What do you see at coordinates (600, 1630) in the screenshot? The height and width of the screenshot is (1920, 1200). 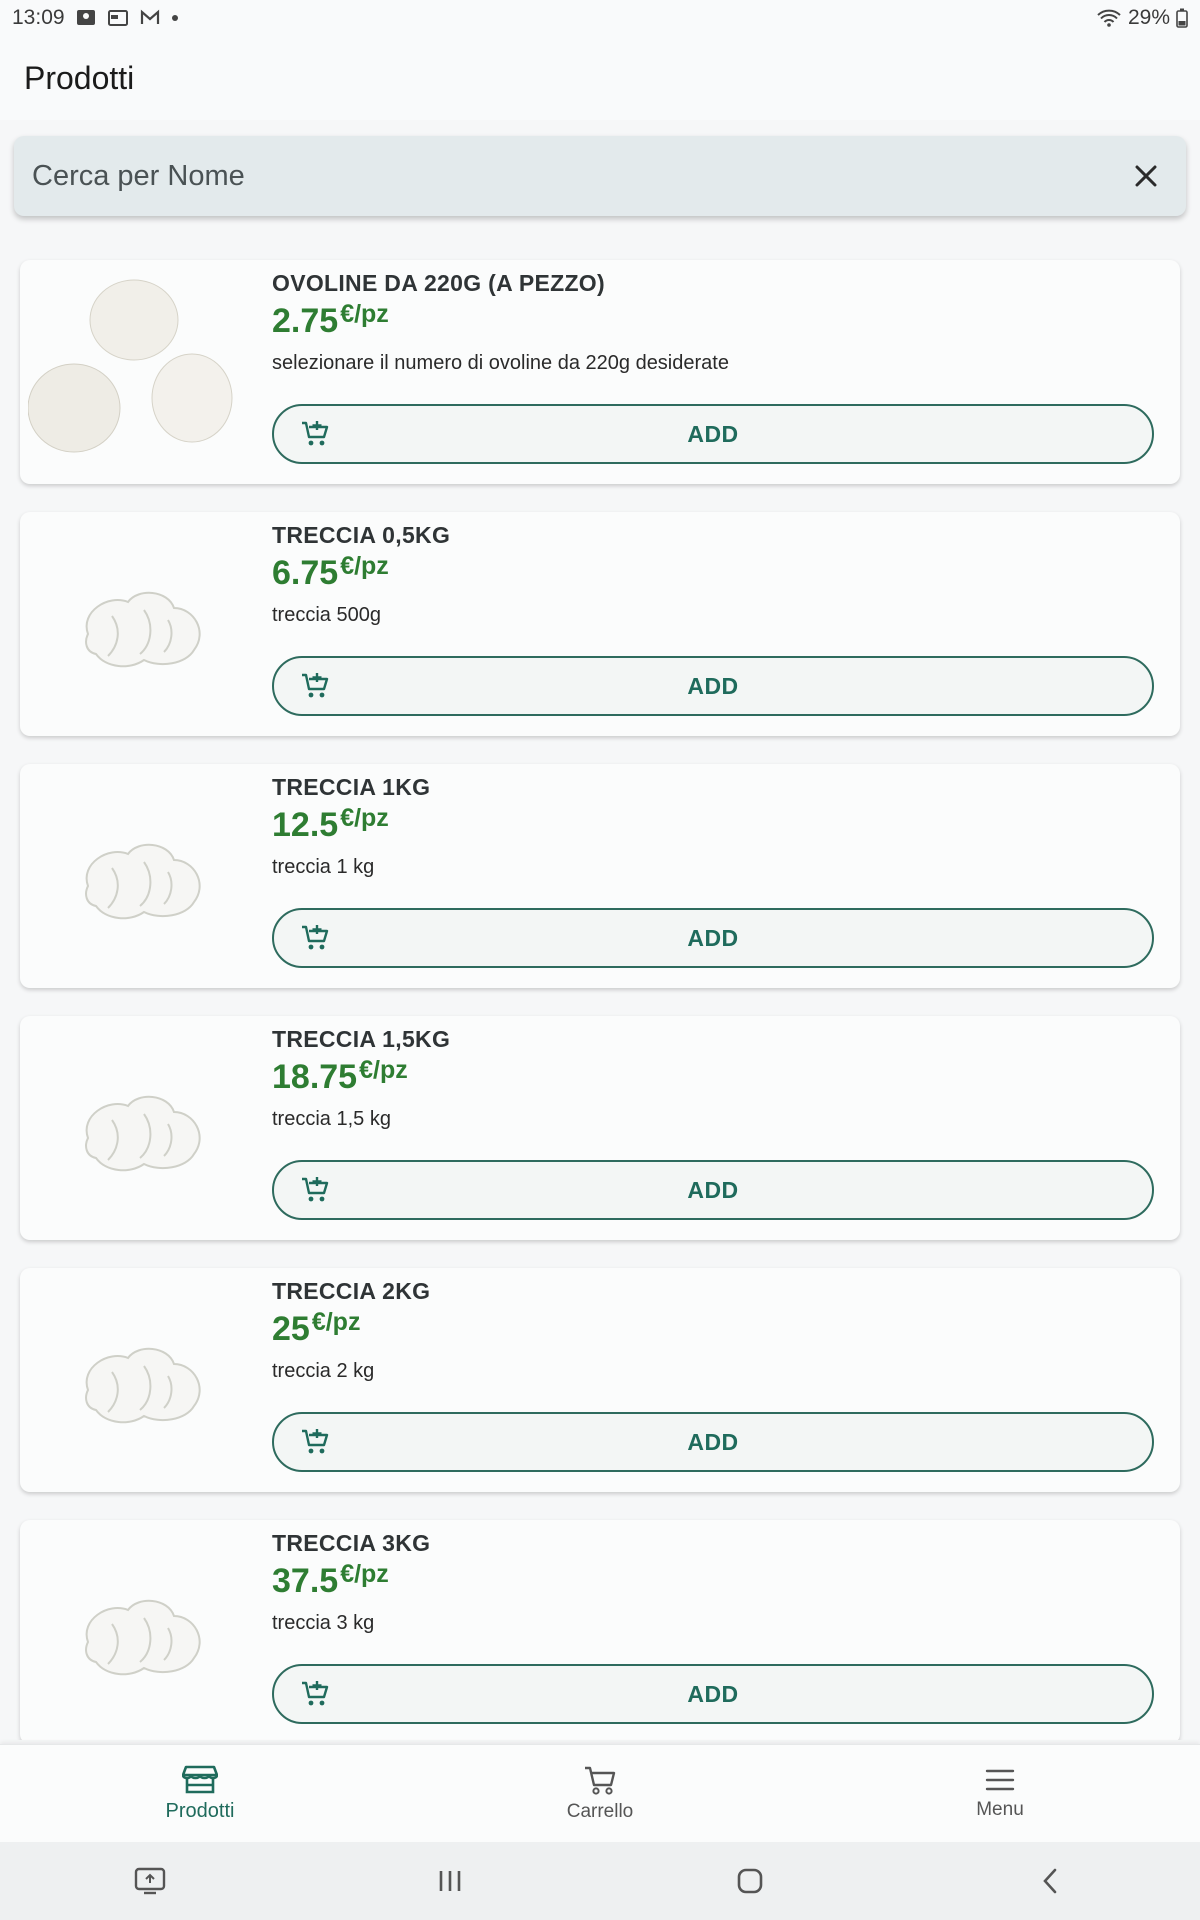 I see `product-card: TRECCIA 3KG 37.5 €/pz treccia 3 kg ADD` at bounding box center [600, 1630].